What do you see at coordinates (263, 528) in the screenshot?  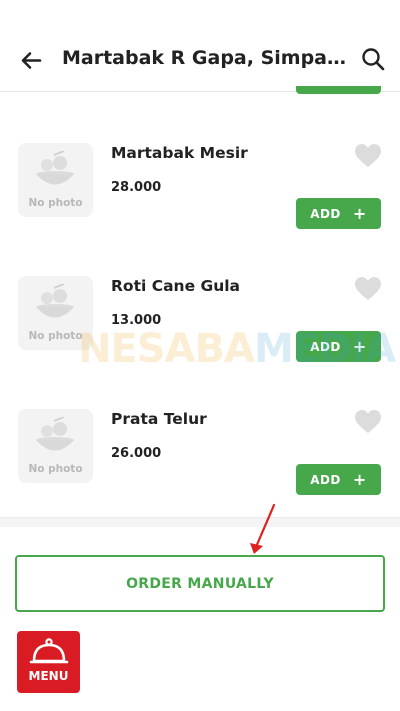 I see `annotation-arrow-icon` at bounding box center [263, 528].